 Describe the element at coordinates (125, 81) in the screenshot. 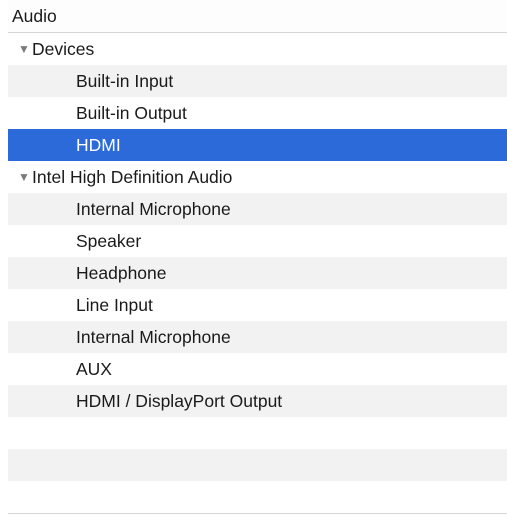

I see `list-item-label: Built-in Input` at that location.